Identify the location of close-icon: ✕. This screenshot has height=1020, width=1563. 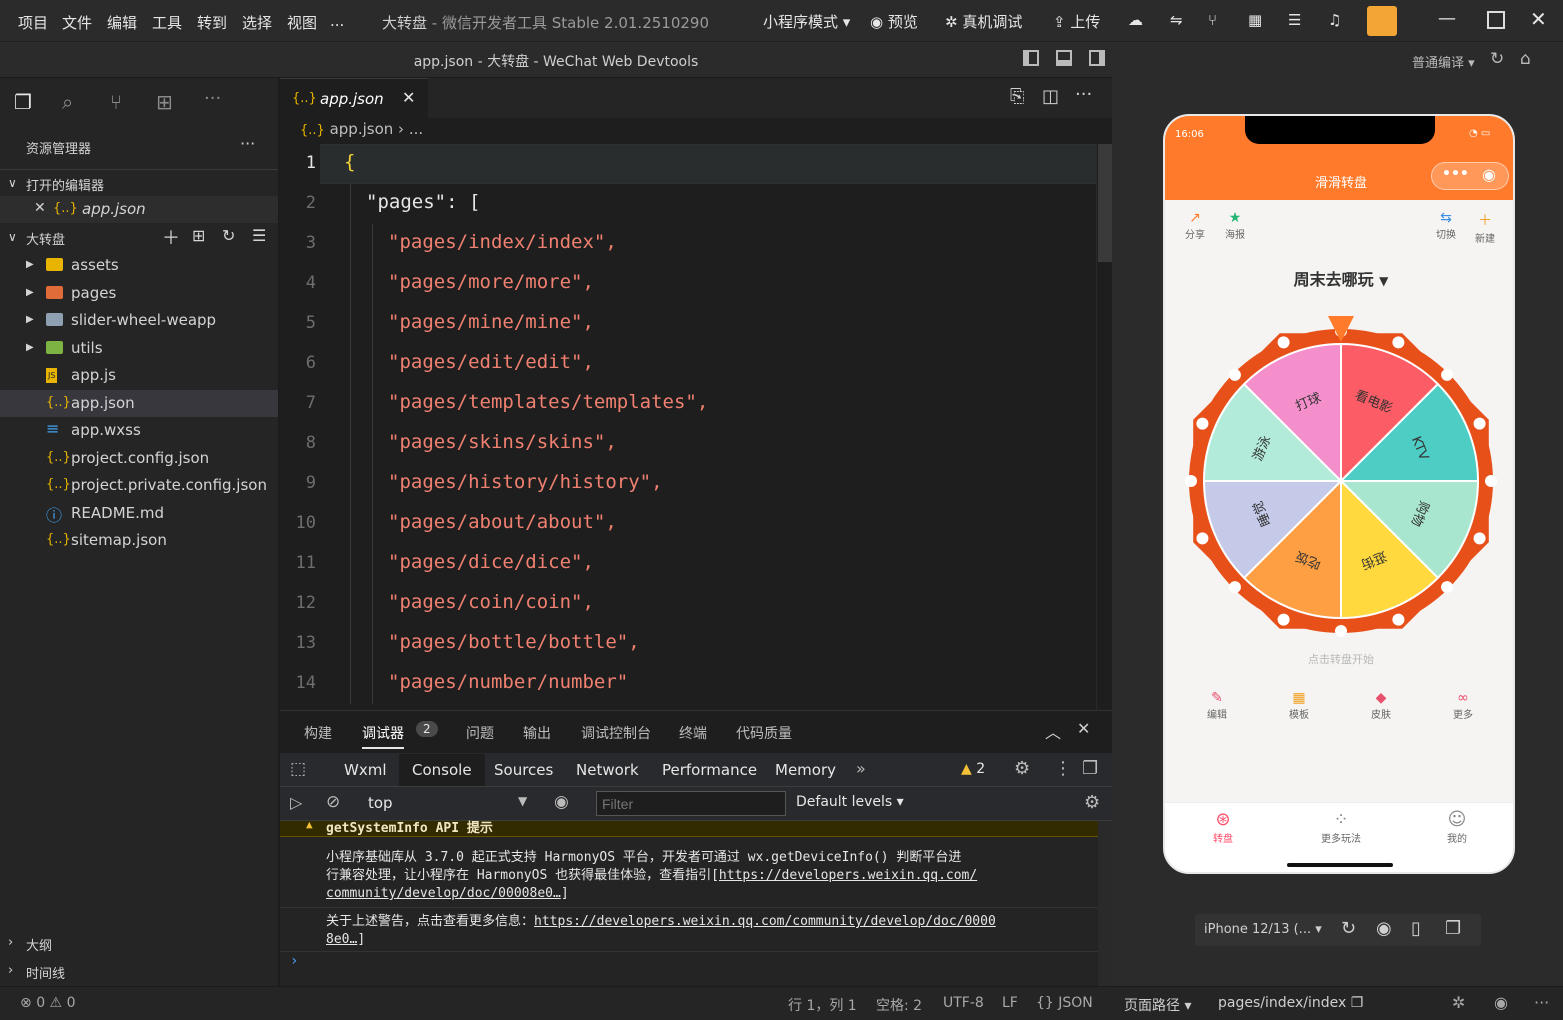
(40, 208).